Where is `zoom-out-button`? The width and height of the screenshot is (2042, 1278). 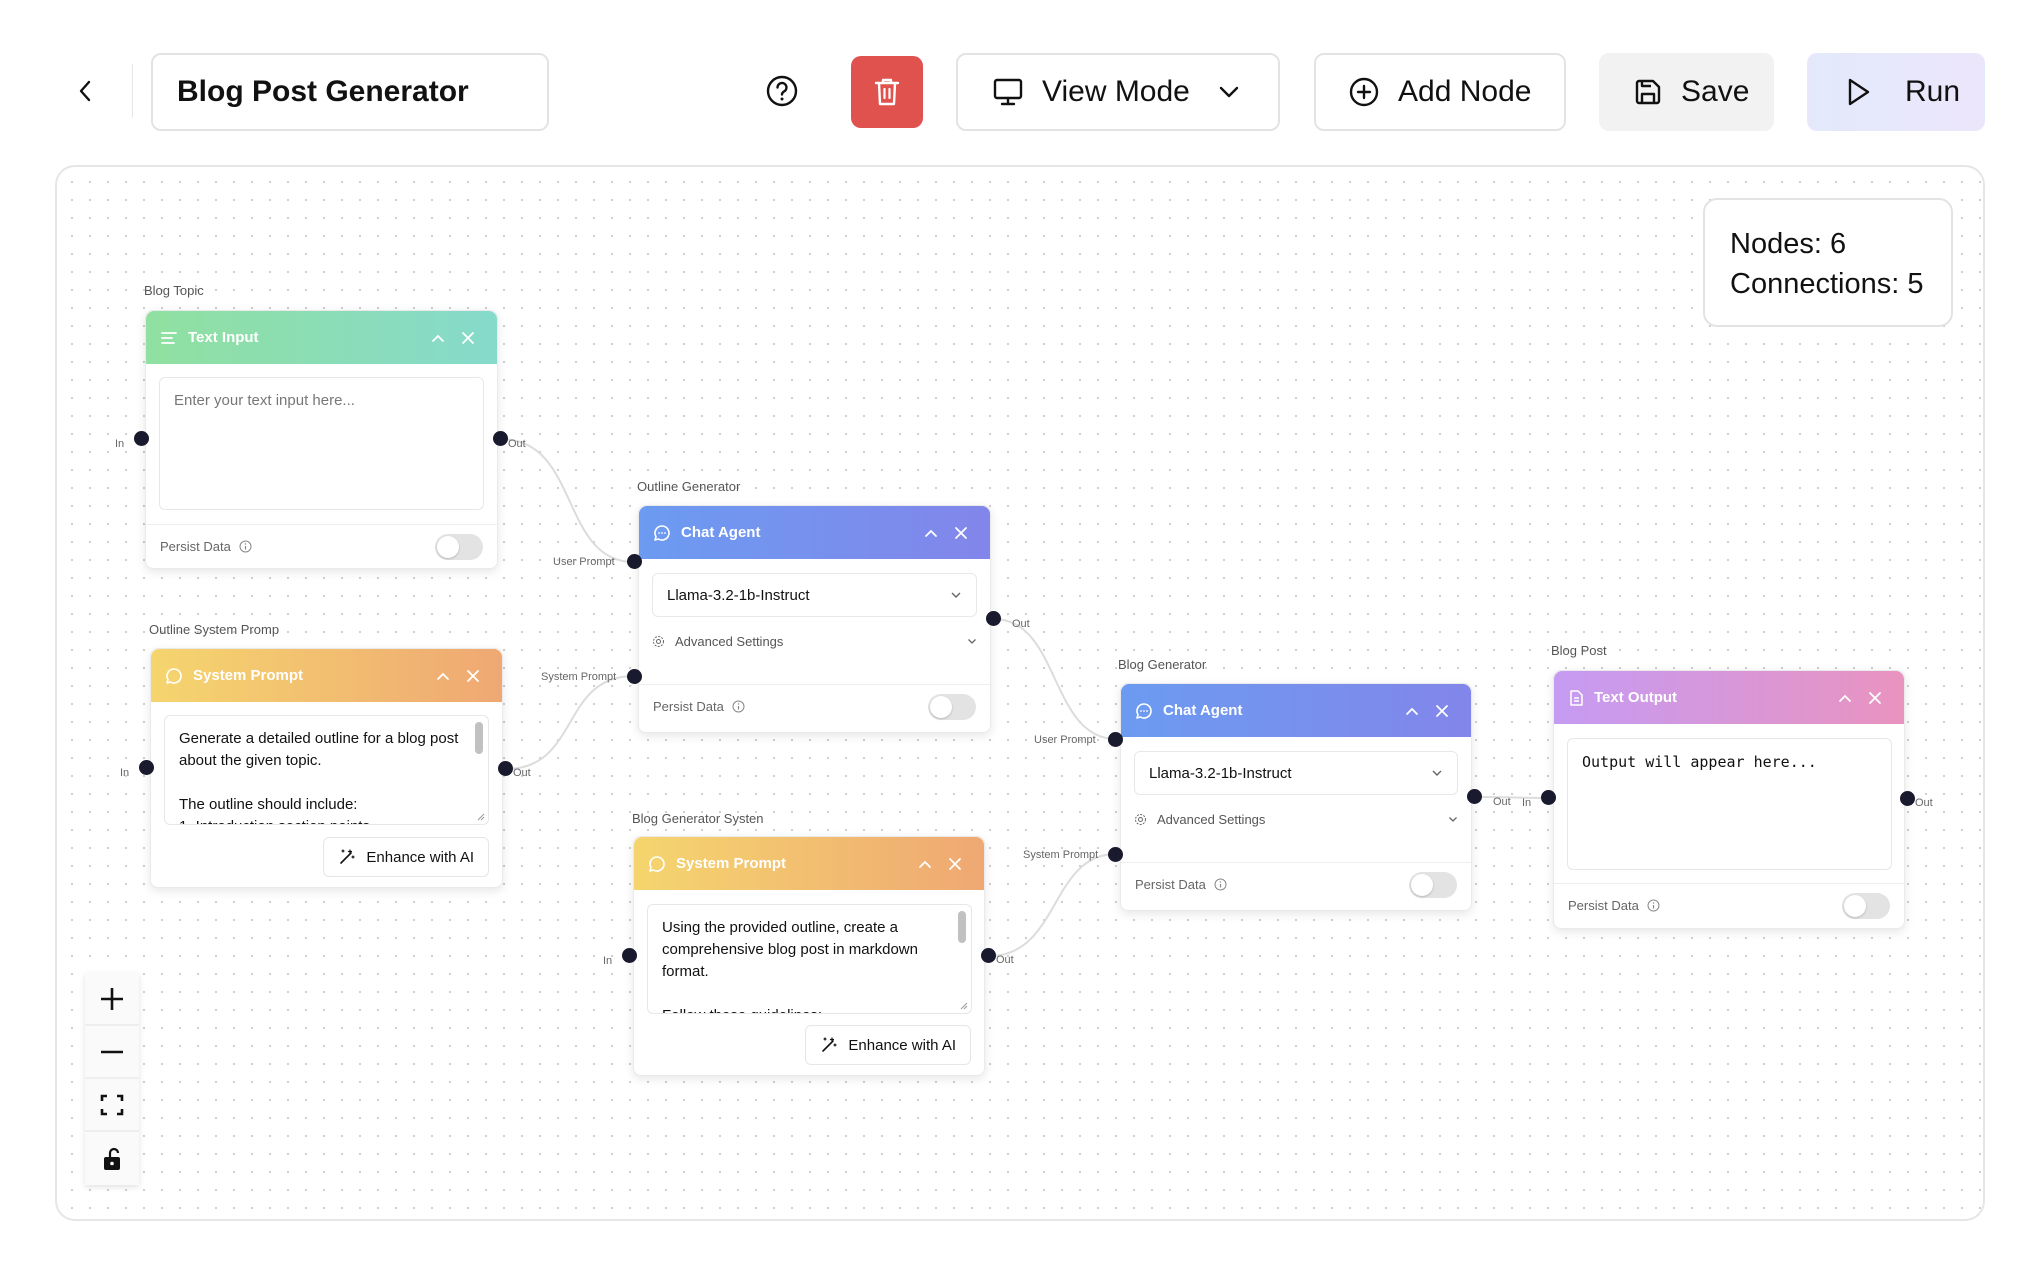
zoom-out-button is located at coordinates (112, 1052).